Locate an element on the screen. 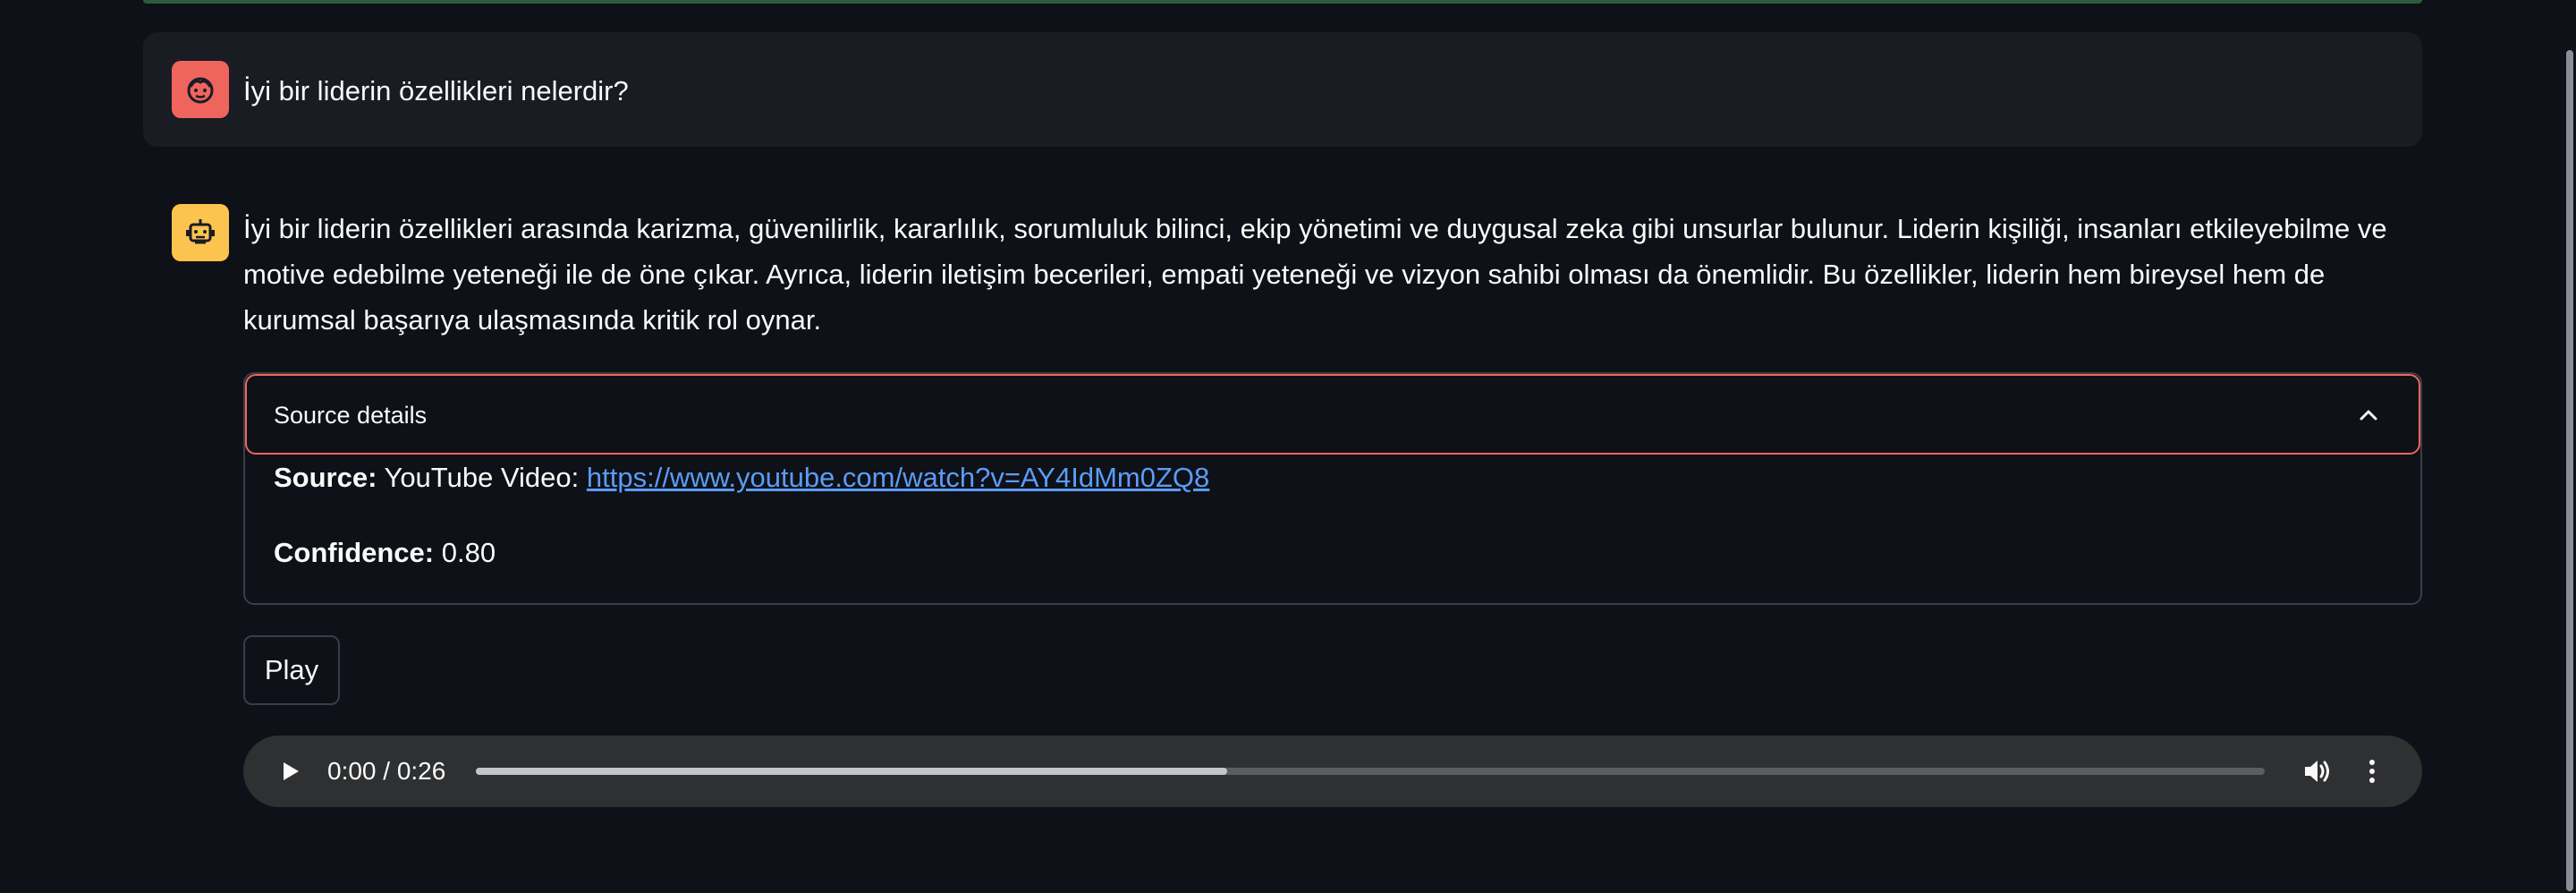  confidence-line: Confidence: 0.80 is located at coordinates (385, 553).